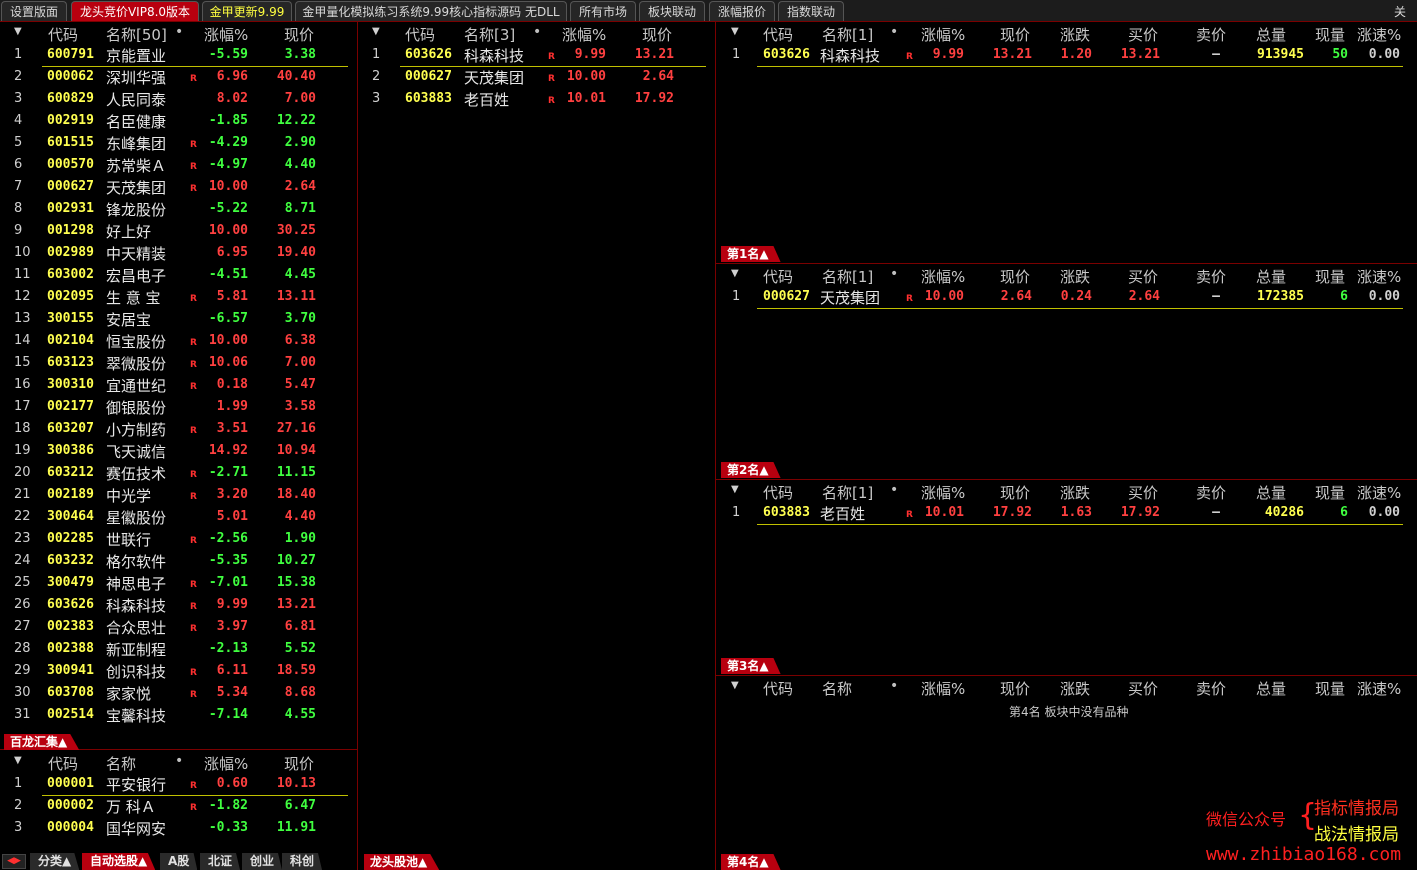 Image resolution: width=1417 pixels, height=870 pixels. What do you see at coordinates (178, 143) in the screenshot?
I see `table-row: 5 601515 东峰集团 R -4.29 2.90` at bounding box center [178, 143].